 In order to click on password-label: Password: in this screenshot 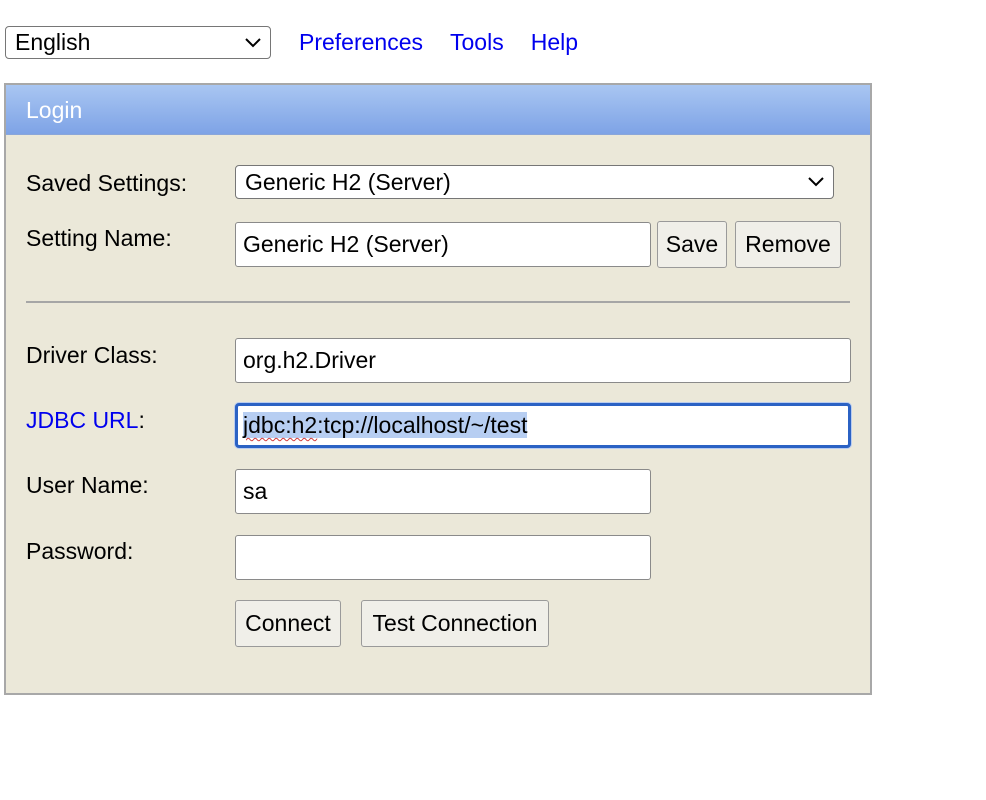, I will do `click(80, 551)`.